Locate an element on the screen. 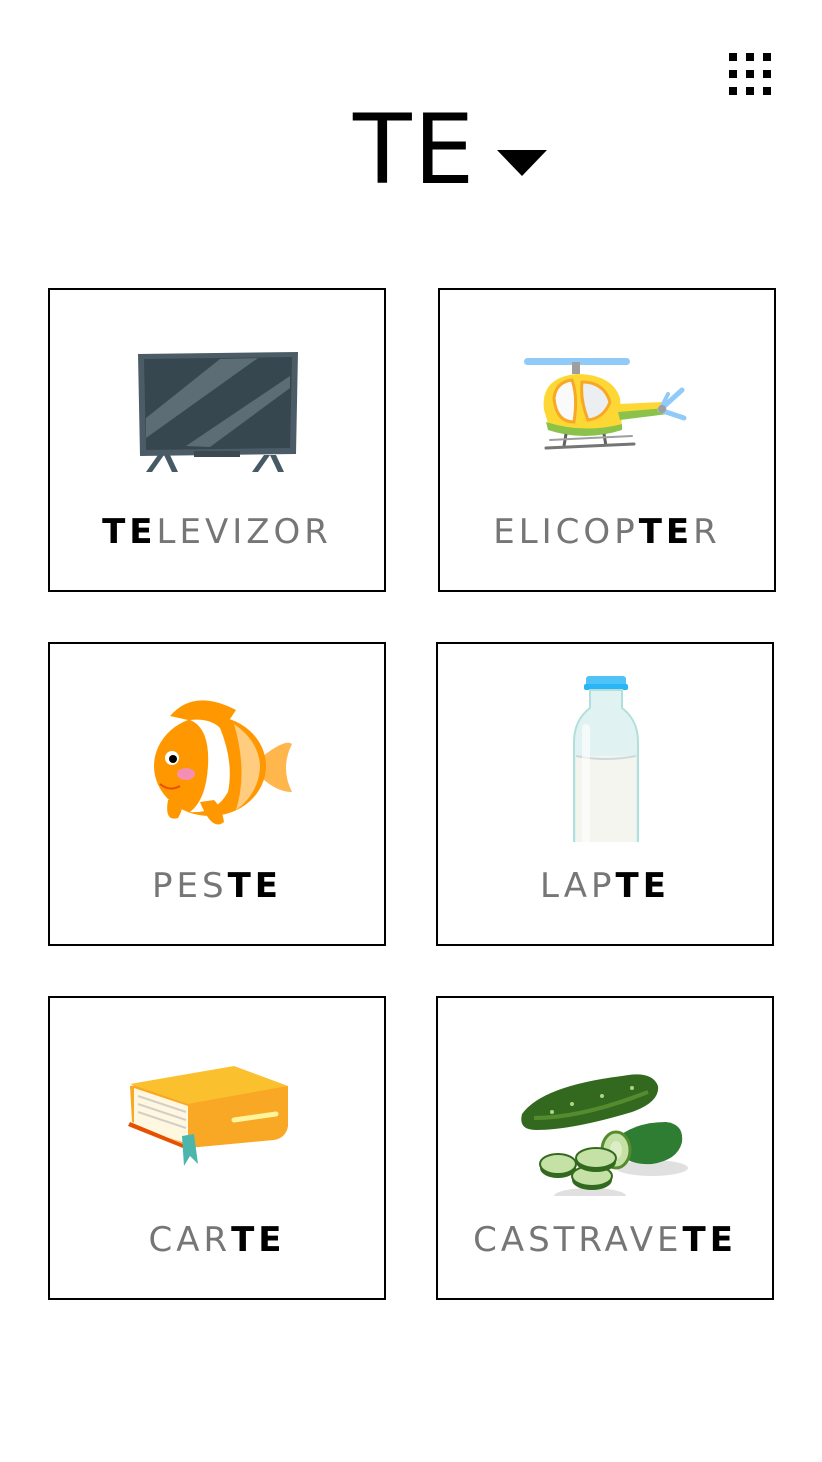  cucumber-icon is located at coordinates (604, 1135).